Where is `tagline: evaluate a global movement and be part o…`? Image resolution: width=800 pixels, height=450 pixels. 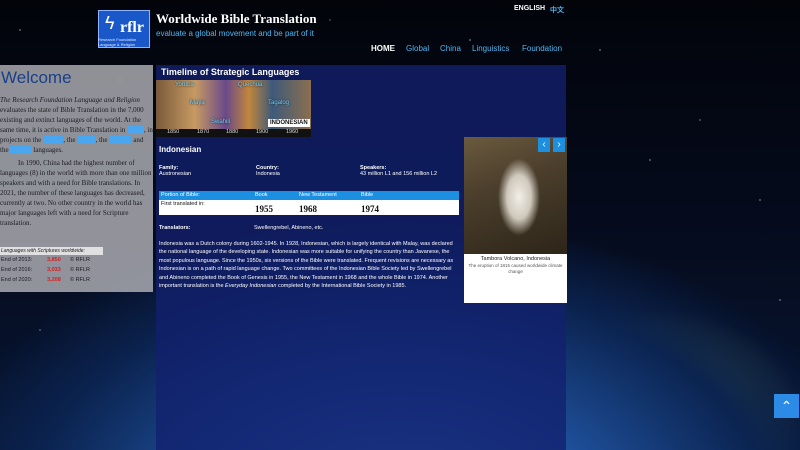
tagline: evaluate a global movement and be part o… is located at coordinates (235, 33).